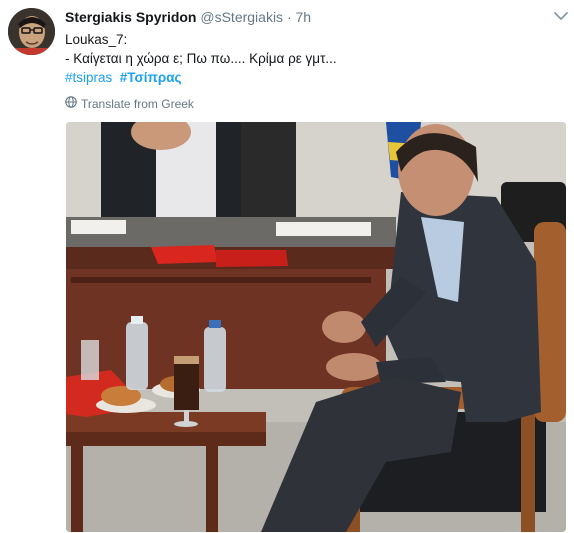 The height and width of the screenshot is (533, 574). What do you see at coordinates (241, 17) in the screenshot?
I see `author-handle: @sStergiakis` at bounding box center [241, 17].